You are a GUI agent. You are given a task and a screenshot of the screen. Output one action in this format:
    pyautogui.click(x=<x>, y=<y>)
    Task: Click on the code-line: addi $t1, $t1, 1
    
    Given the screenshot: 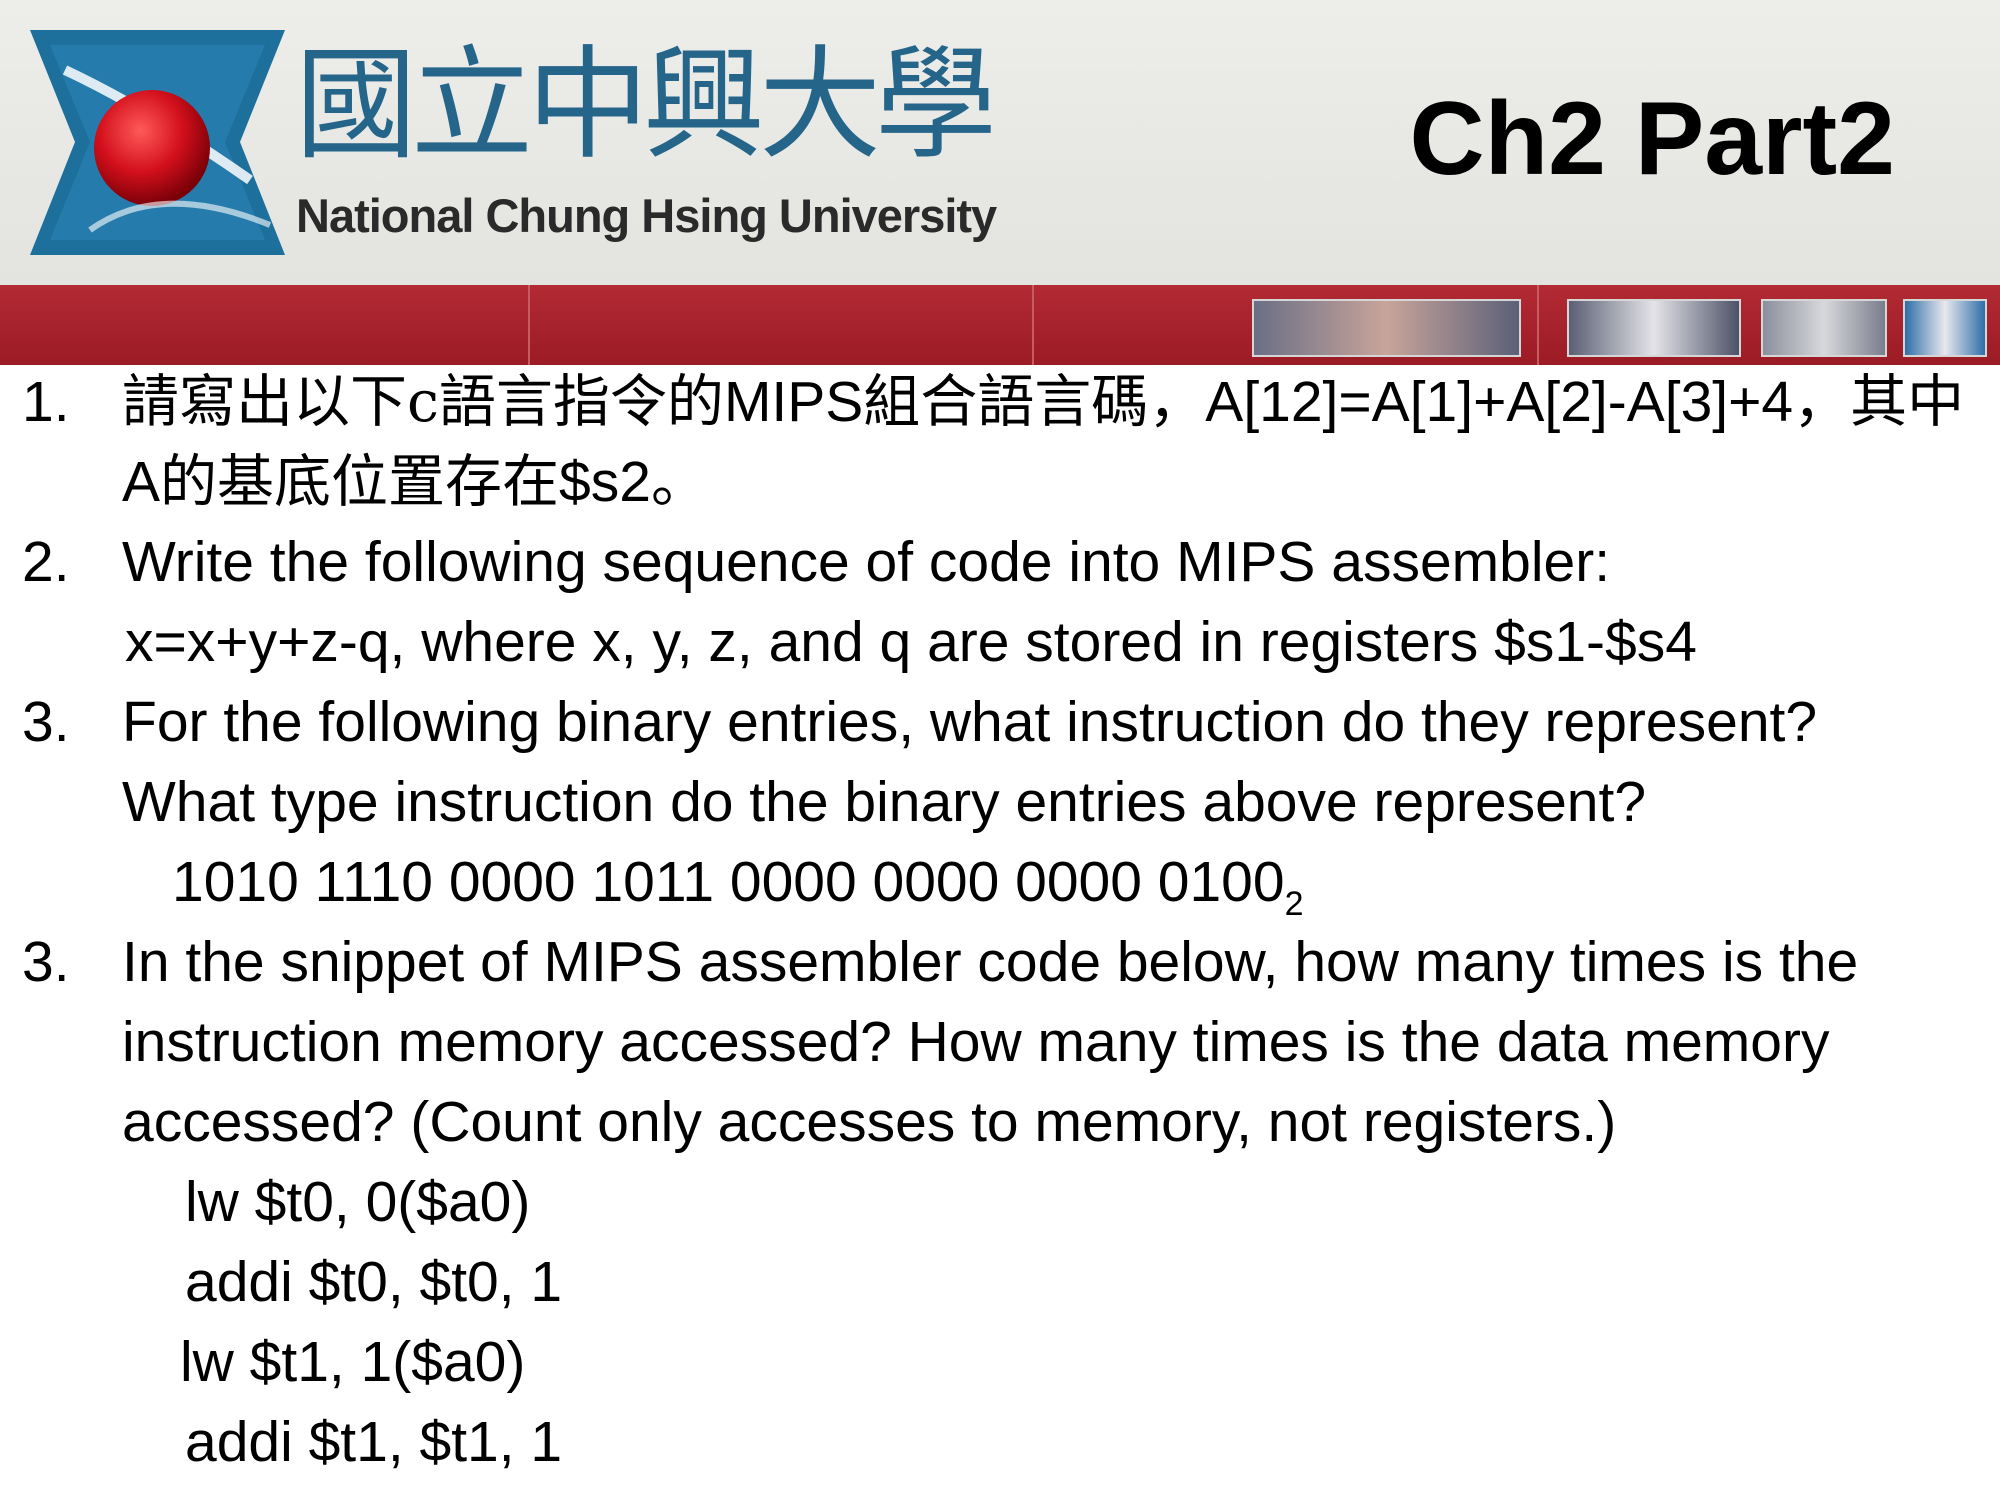 What is the action you would take?
    pyautogui.click(x=374, y=1442)
    